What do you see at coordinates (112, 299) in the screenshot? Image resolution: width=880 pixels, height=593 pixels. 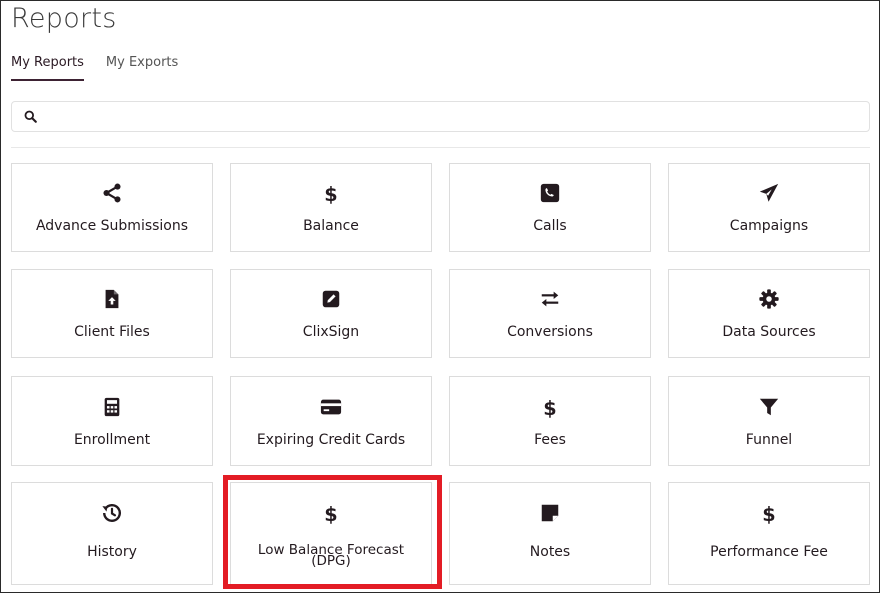 I see `file-upload-icon` at bounding box center [112, 299].